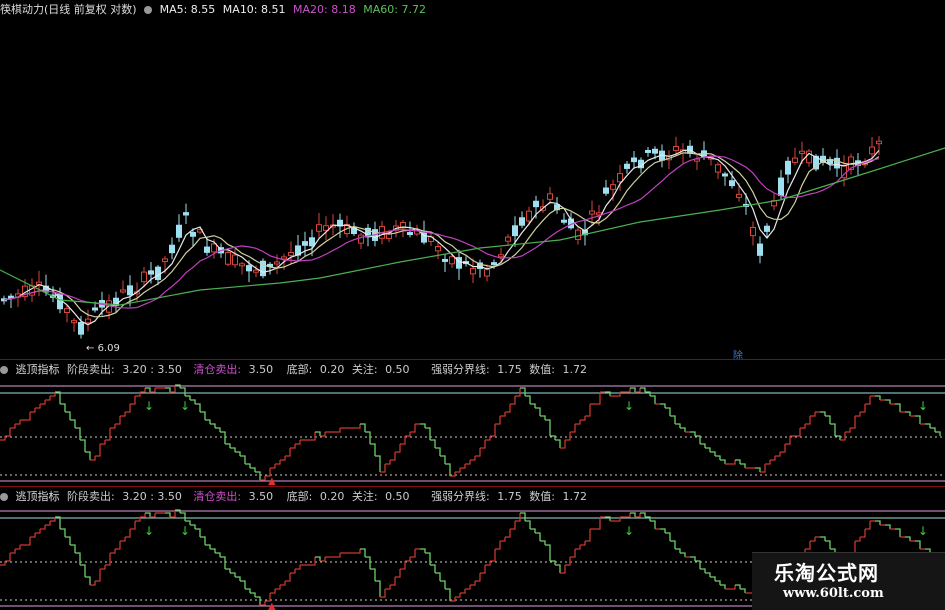 The height and width of the screenshot is (610, 945). What do you see at coordinates (364, 369) in the screenshot?
I see `watch-label: 关注:` at bounding box center [364, 369].